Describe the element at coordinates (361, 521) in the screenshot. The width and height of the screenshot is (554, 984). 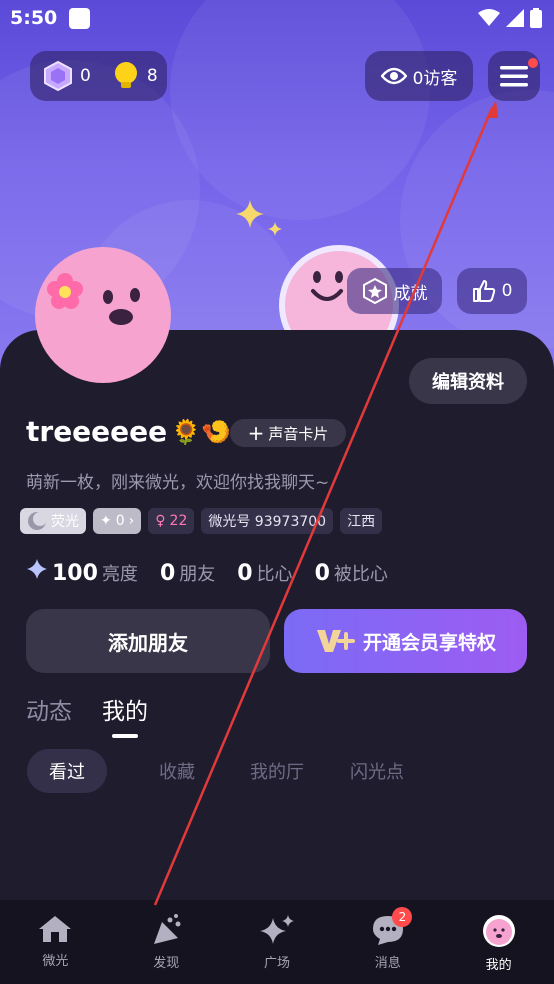
I see `region-tag: 江西` at that location.